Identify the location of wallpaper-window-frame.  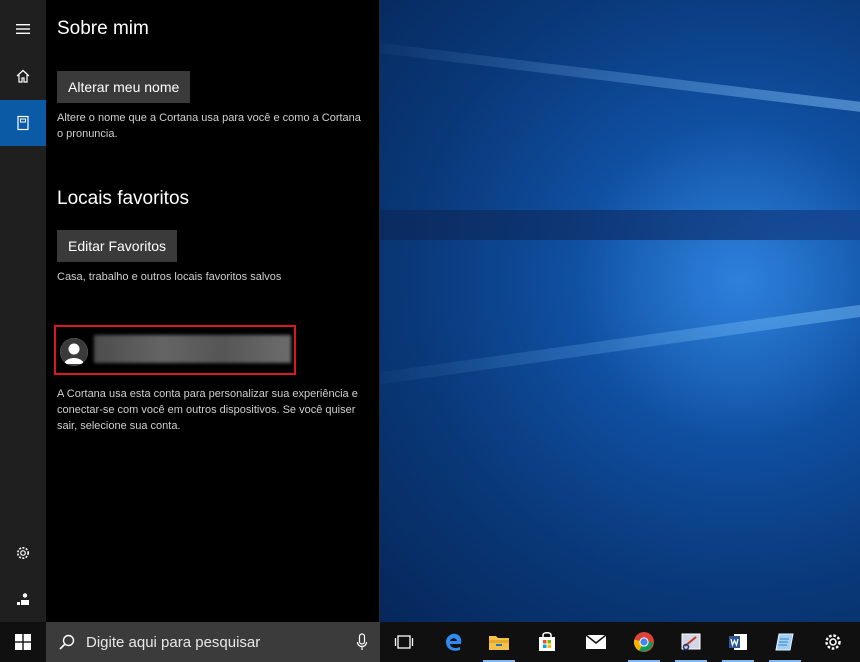
(620, 225).